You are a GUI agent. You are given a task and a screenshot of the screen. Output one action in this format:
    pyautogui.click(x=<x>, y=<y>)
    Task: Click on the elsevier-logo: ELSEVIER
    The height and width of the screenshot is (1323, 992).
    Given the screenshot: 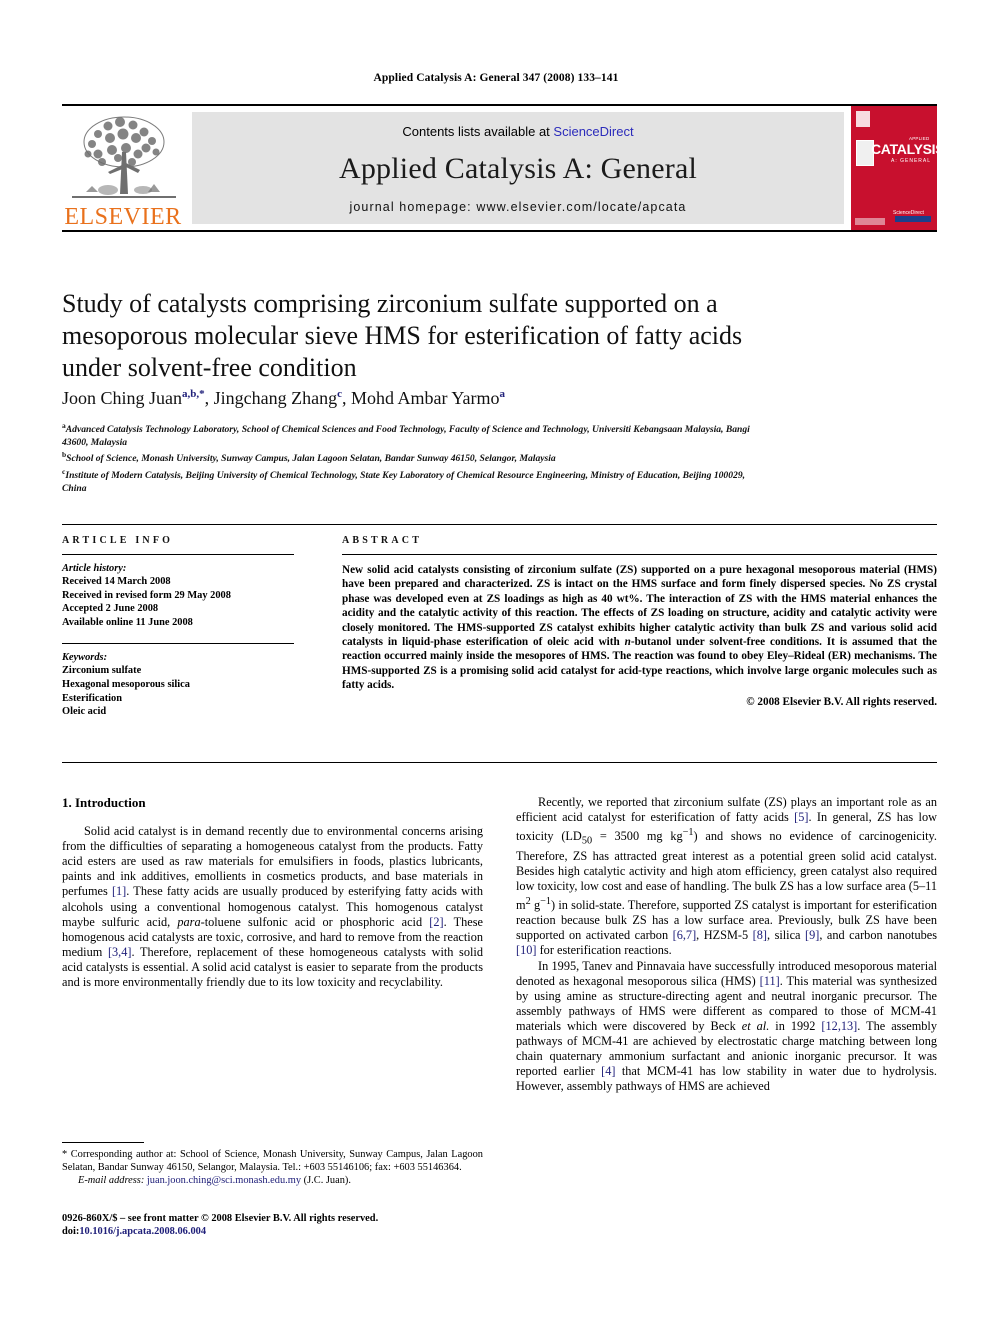 What is the action you would take?
    pyautogui.click(x=123, y=170)
    